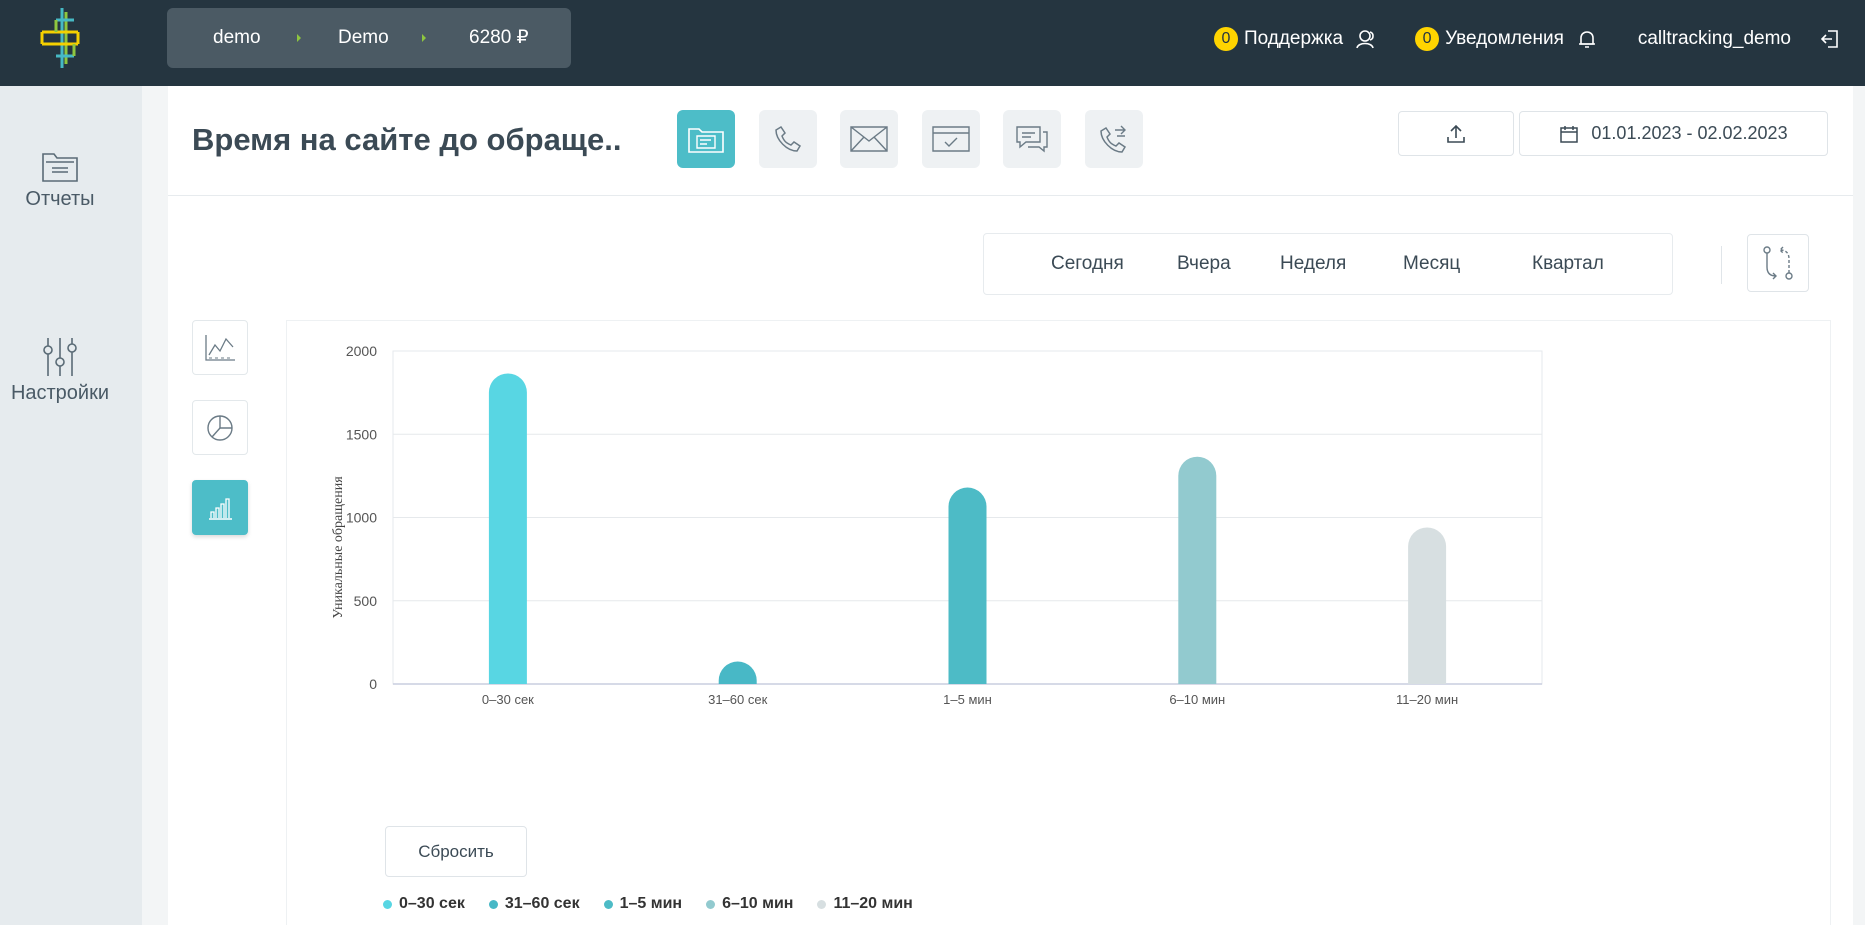 The width and height of the screenshot is (1865, 925). Describe the element at coordinates (1225, 39) in the screenshot. I see `support-count-badge: 0` at that location.